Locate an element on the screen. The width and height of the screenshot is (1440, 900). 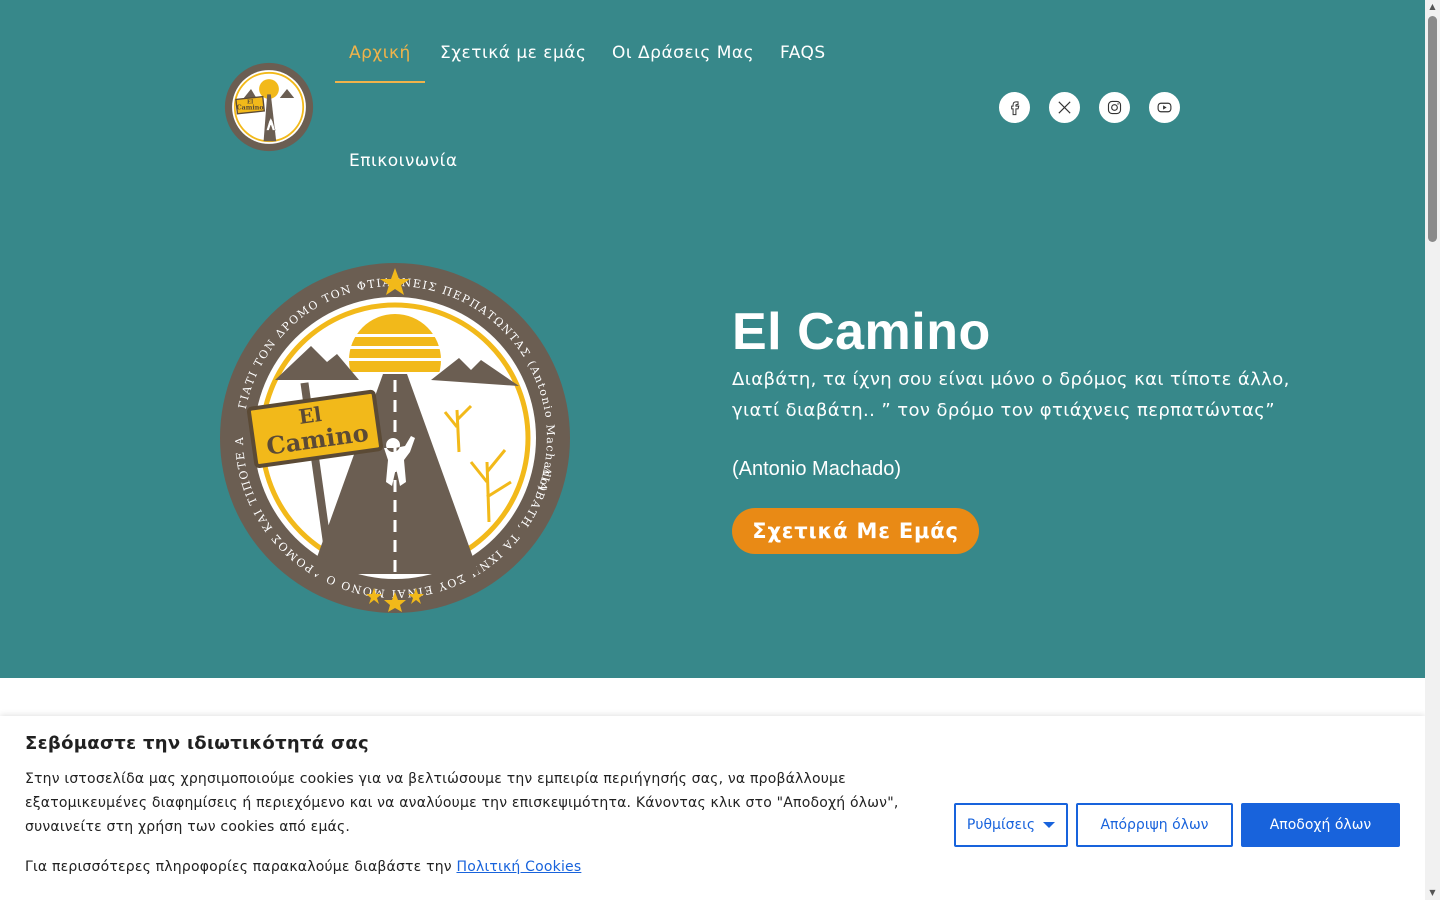
scroll-up-arrow-icon: ▲ is located at coordinates (1432, 7).